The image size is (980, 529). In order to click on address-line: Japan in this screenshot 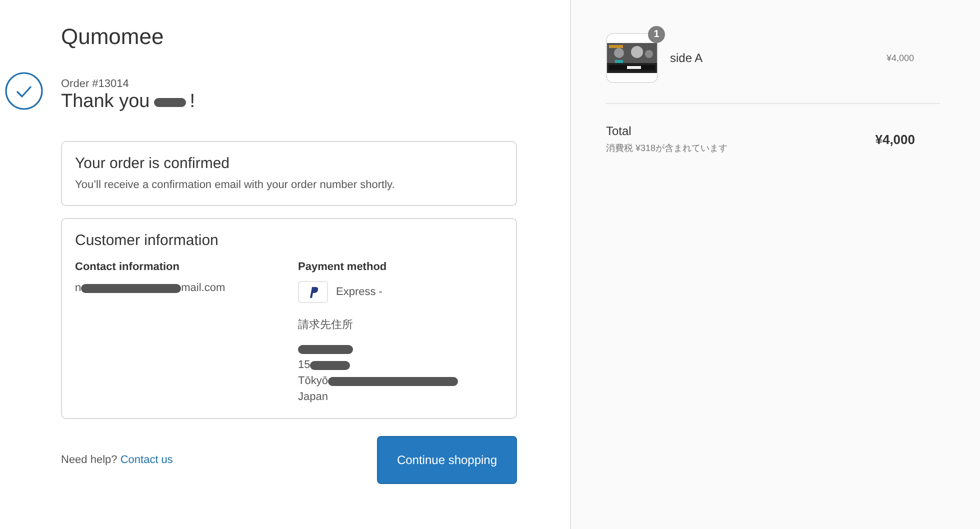, I will do `click(313, 397)`.